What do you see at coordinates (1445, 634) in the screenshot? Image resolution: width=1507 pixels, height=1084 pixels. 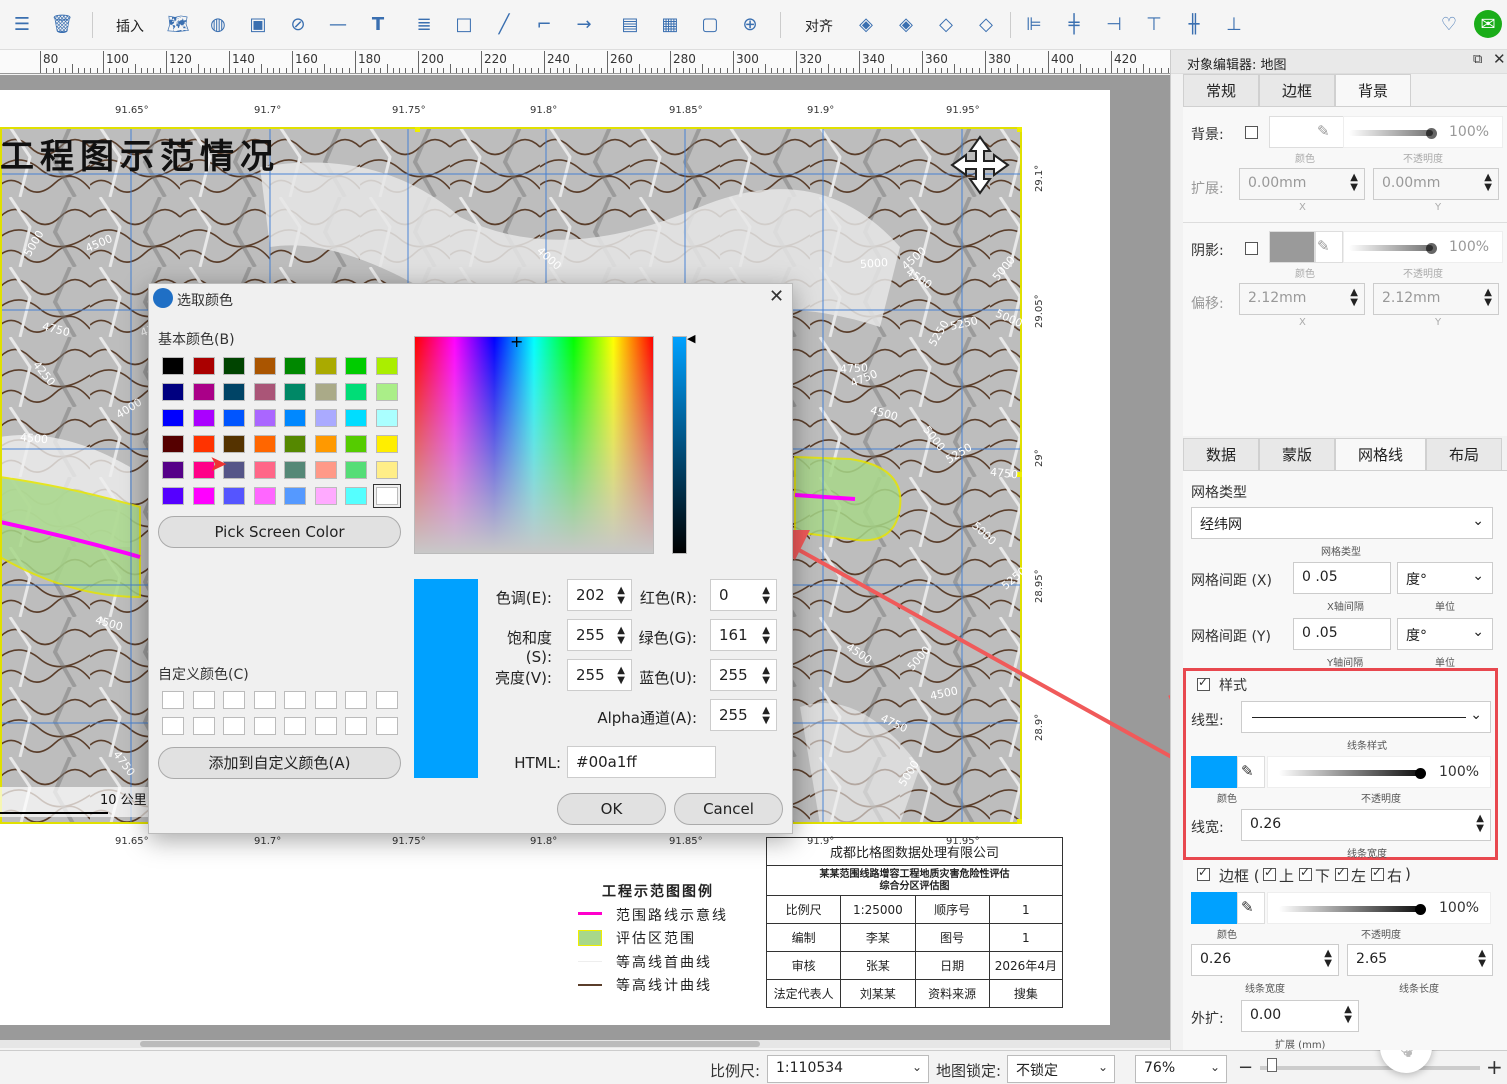 I see `grid-y-unit-select: 度° ⌄` at bounding box center [1445, 634].